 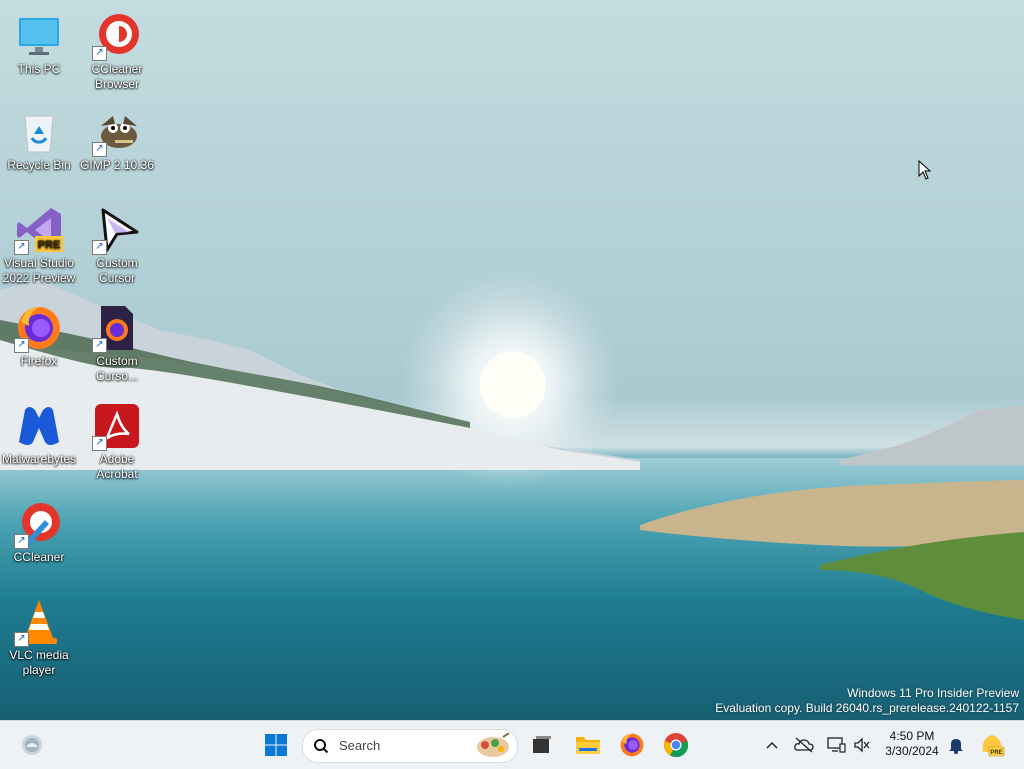 I want to click on desktop-icon-visual-studio-preview: PRE ↗ Visual Studio 2022 Preview, so click(x=39, y=242).